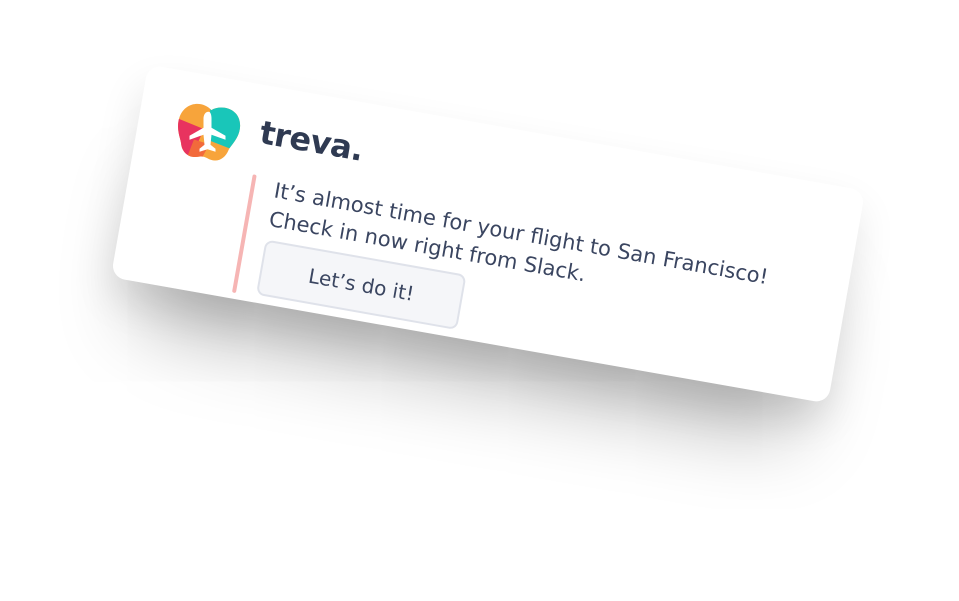 Image resolution: width=959 pixels, height=601 pixels. Describe the element at coordinates (244, 234) in the screenshot. I see `message-accent-bar` at that location.